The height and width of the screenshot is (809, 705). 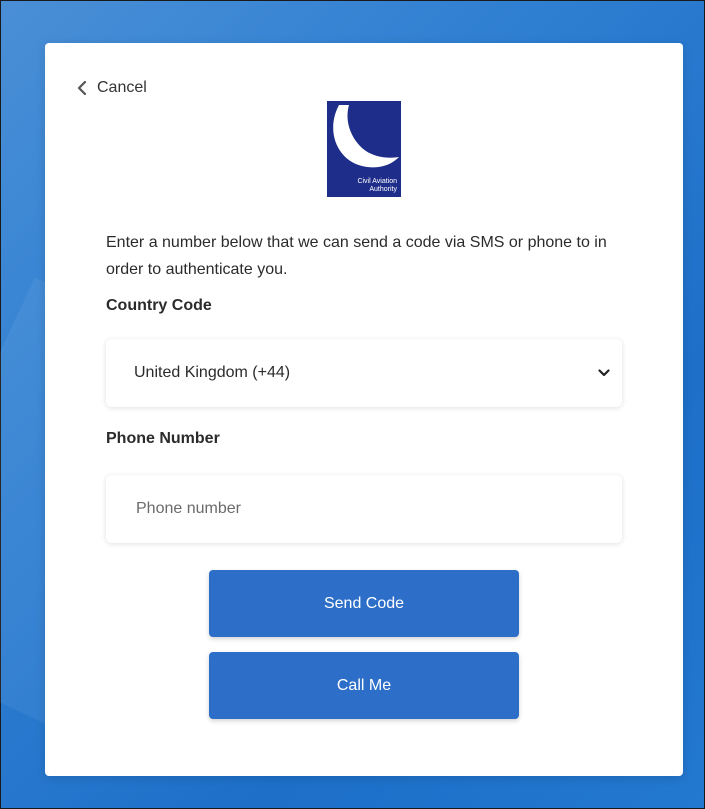 I want to click on phone-number-input, so click(x=364, y=509).